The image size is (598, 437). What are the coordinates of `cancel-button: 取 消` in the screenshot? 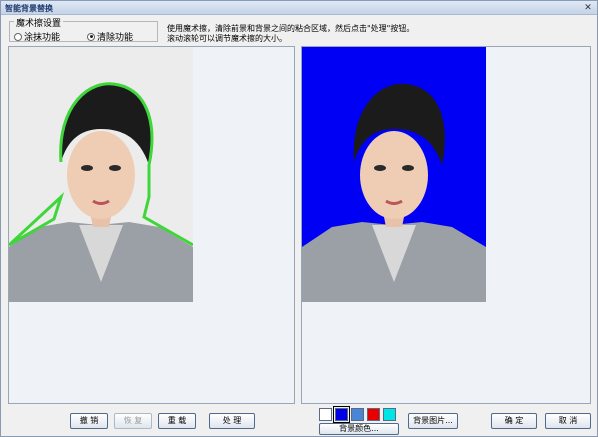 It's located at (568, 421).